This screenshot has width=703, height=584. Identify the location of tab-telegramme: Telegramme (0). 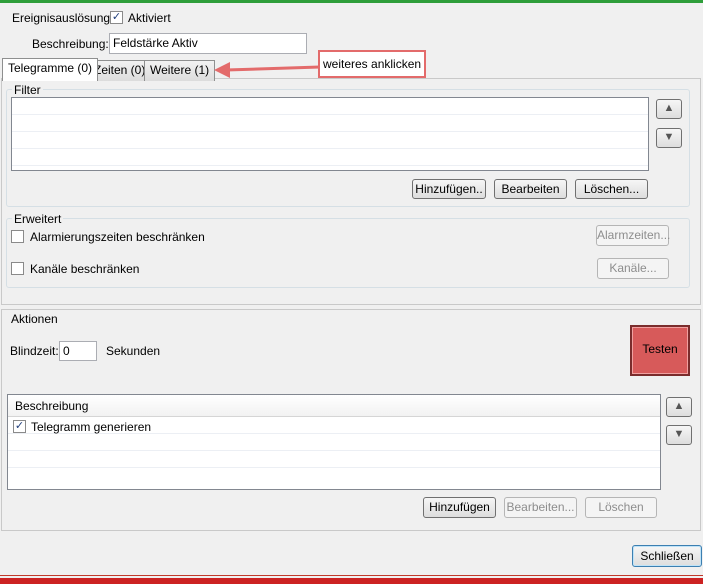
(50, 69).